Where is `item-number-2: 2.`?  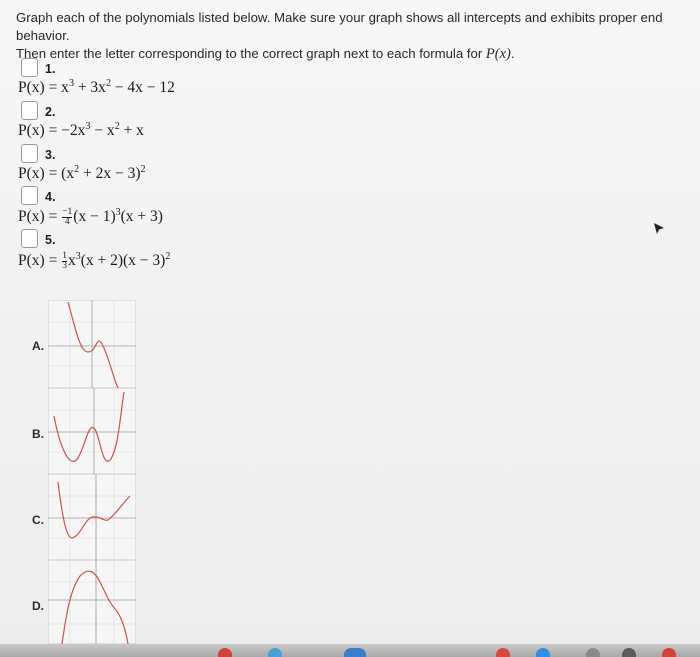 item-number-2: 2. is located at coordinates (50, 112).